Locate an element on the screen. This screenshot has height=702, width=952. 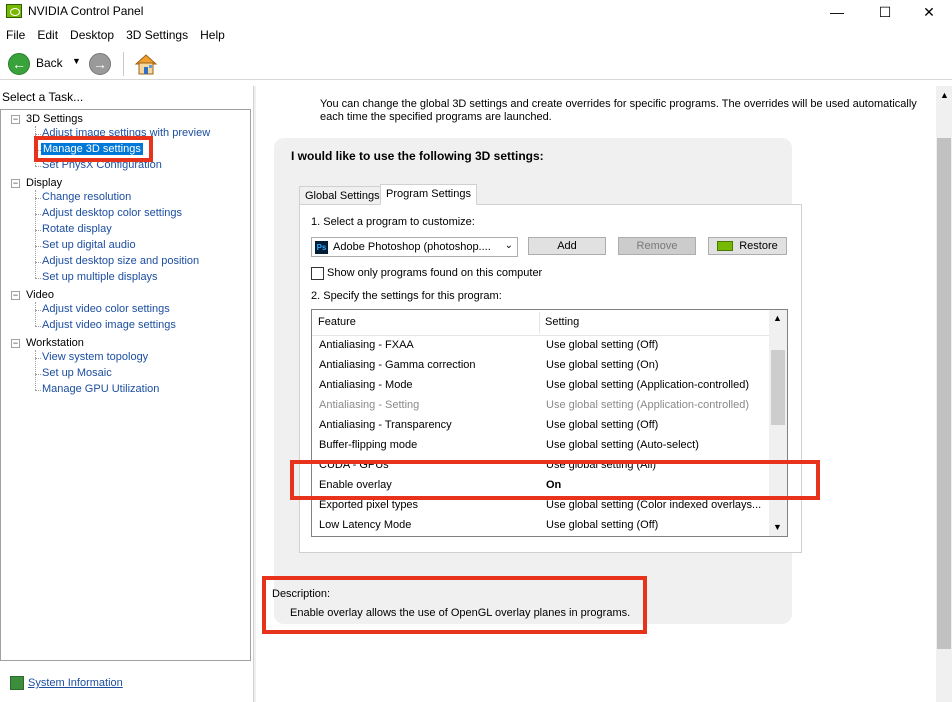
back-arrow-icon: ← is located at coordinates (19, 64).